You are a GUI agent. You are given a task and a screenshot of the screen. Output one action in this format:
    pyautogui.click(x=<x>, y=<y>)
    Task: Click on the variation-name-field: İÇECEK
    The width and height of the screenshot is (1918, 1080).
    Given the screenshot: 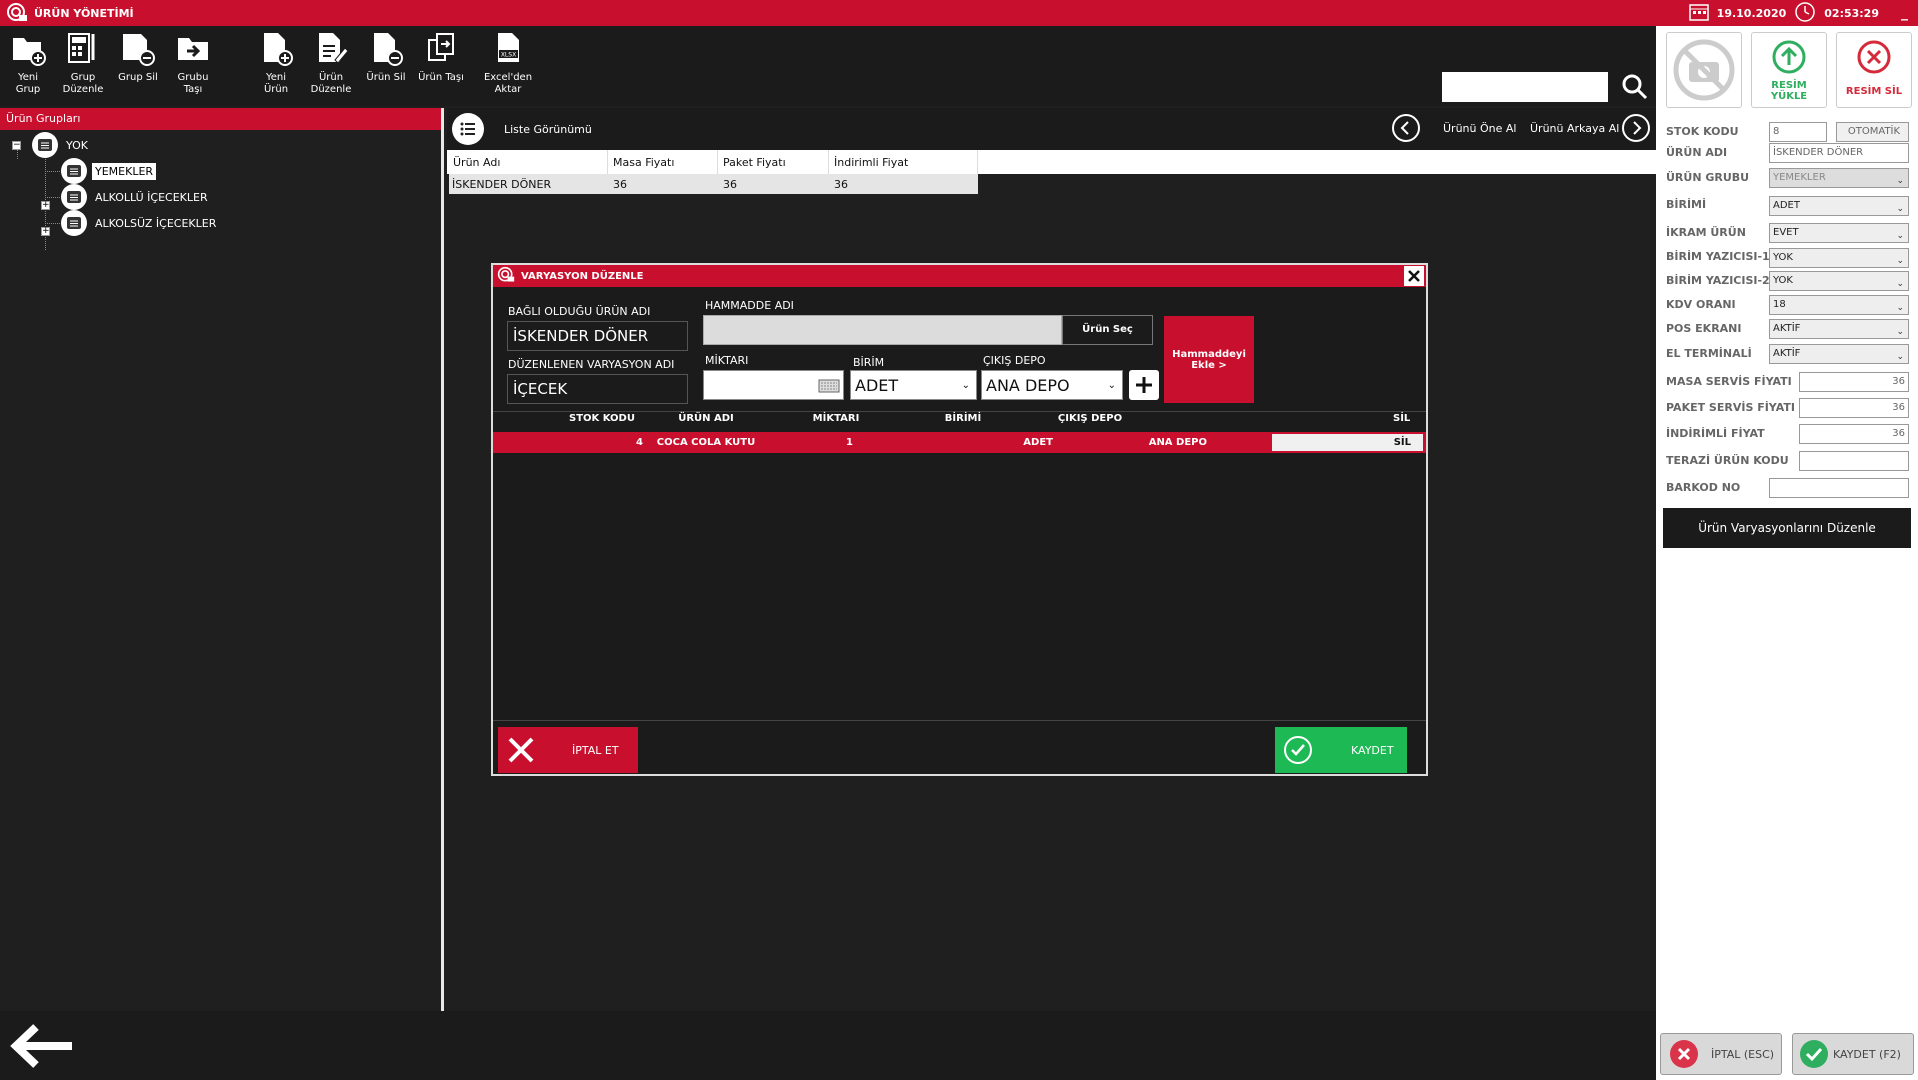 What is the action you would take?
    pyautogui.click(x=597, y=389)
    